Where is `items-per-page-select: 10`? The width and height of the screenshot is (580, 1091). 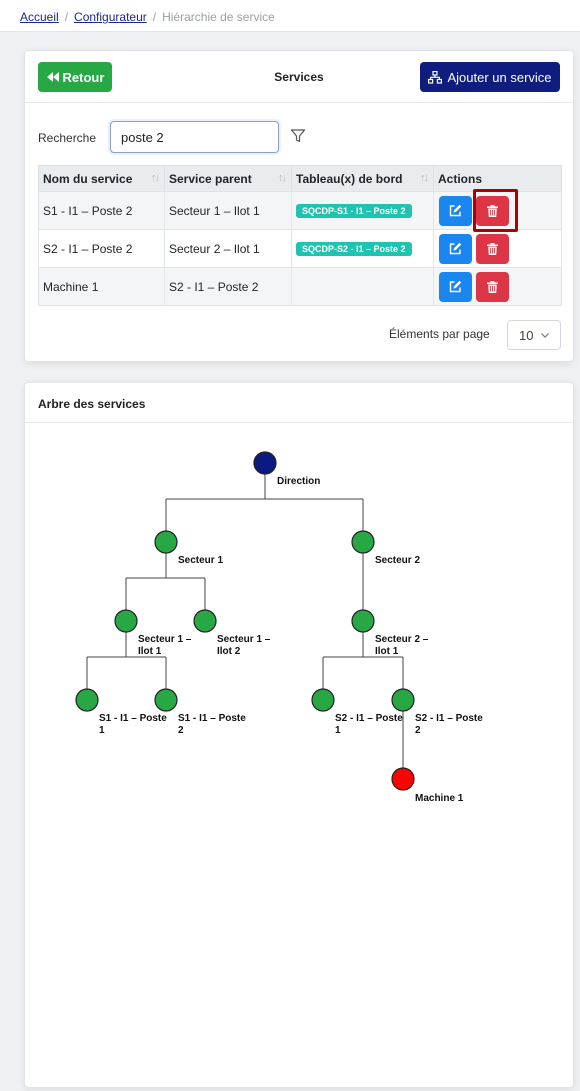 items-per-page-select: 10 is located at coordinates (534, 335).